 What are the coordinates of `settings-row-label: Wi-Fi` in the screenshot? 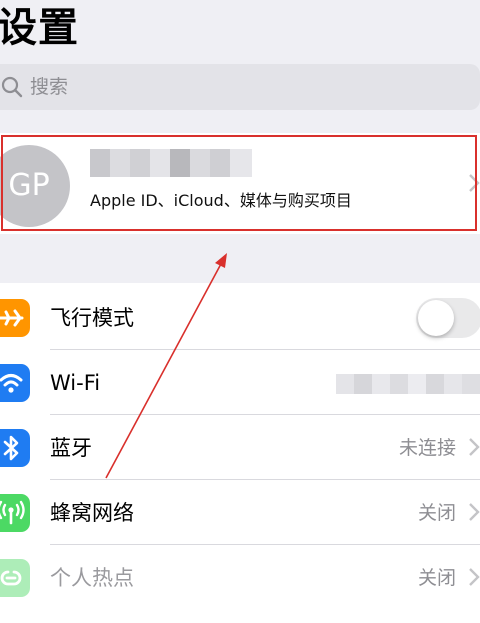 It's located at (75, 383).